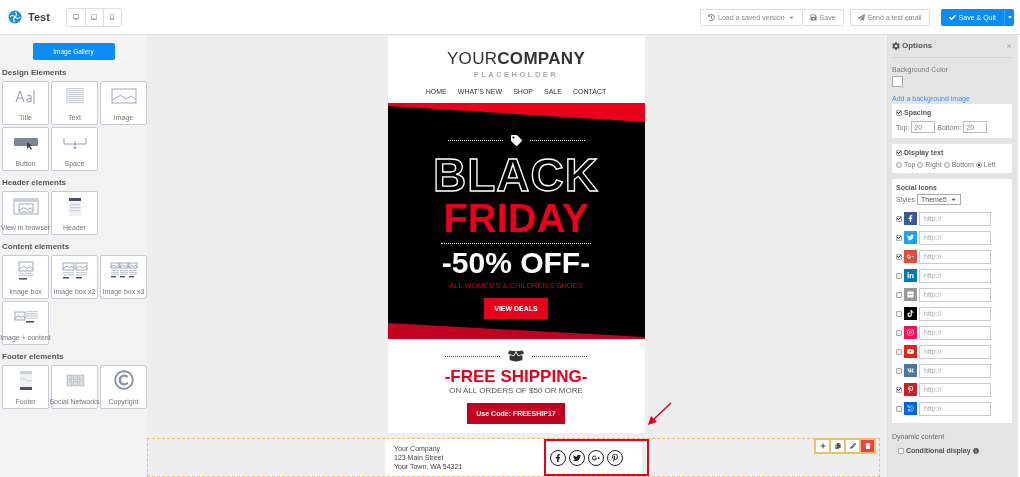  What do you see at coordinates (975, 450) in the screenshot?
I see `info-icon` at bounding box center [975, 450].